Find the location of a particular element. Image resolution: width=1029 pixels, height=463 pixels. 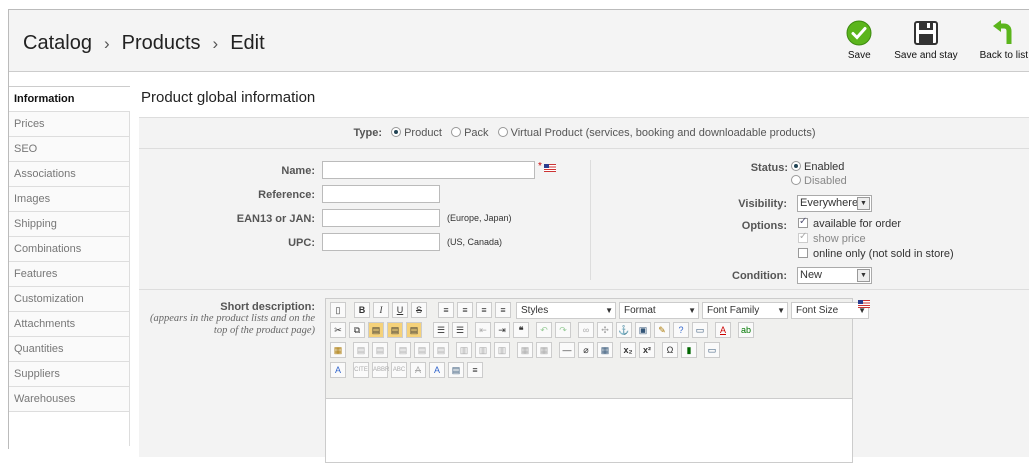

subscript-icon: x₂ is located at coordinates (628, 350).